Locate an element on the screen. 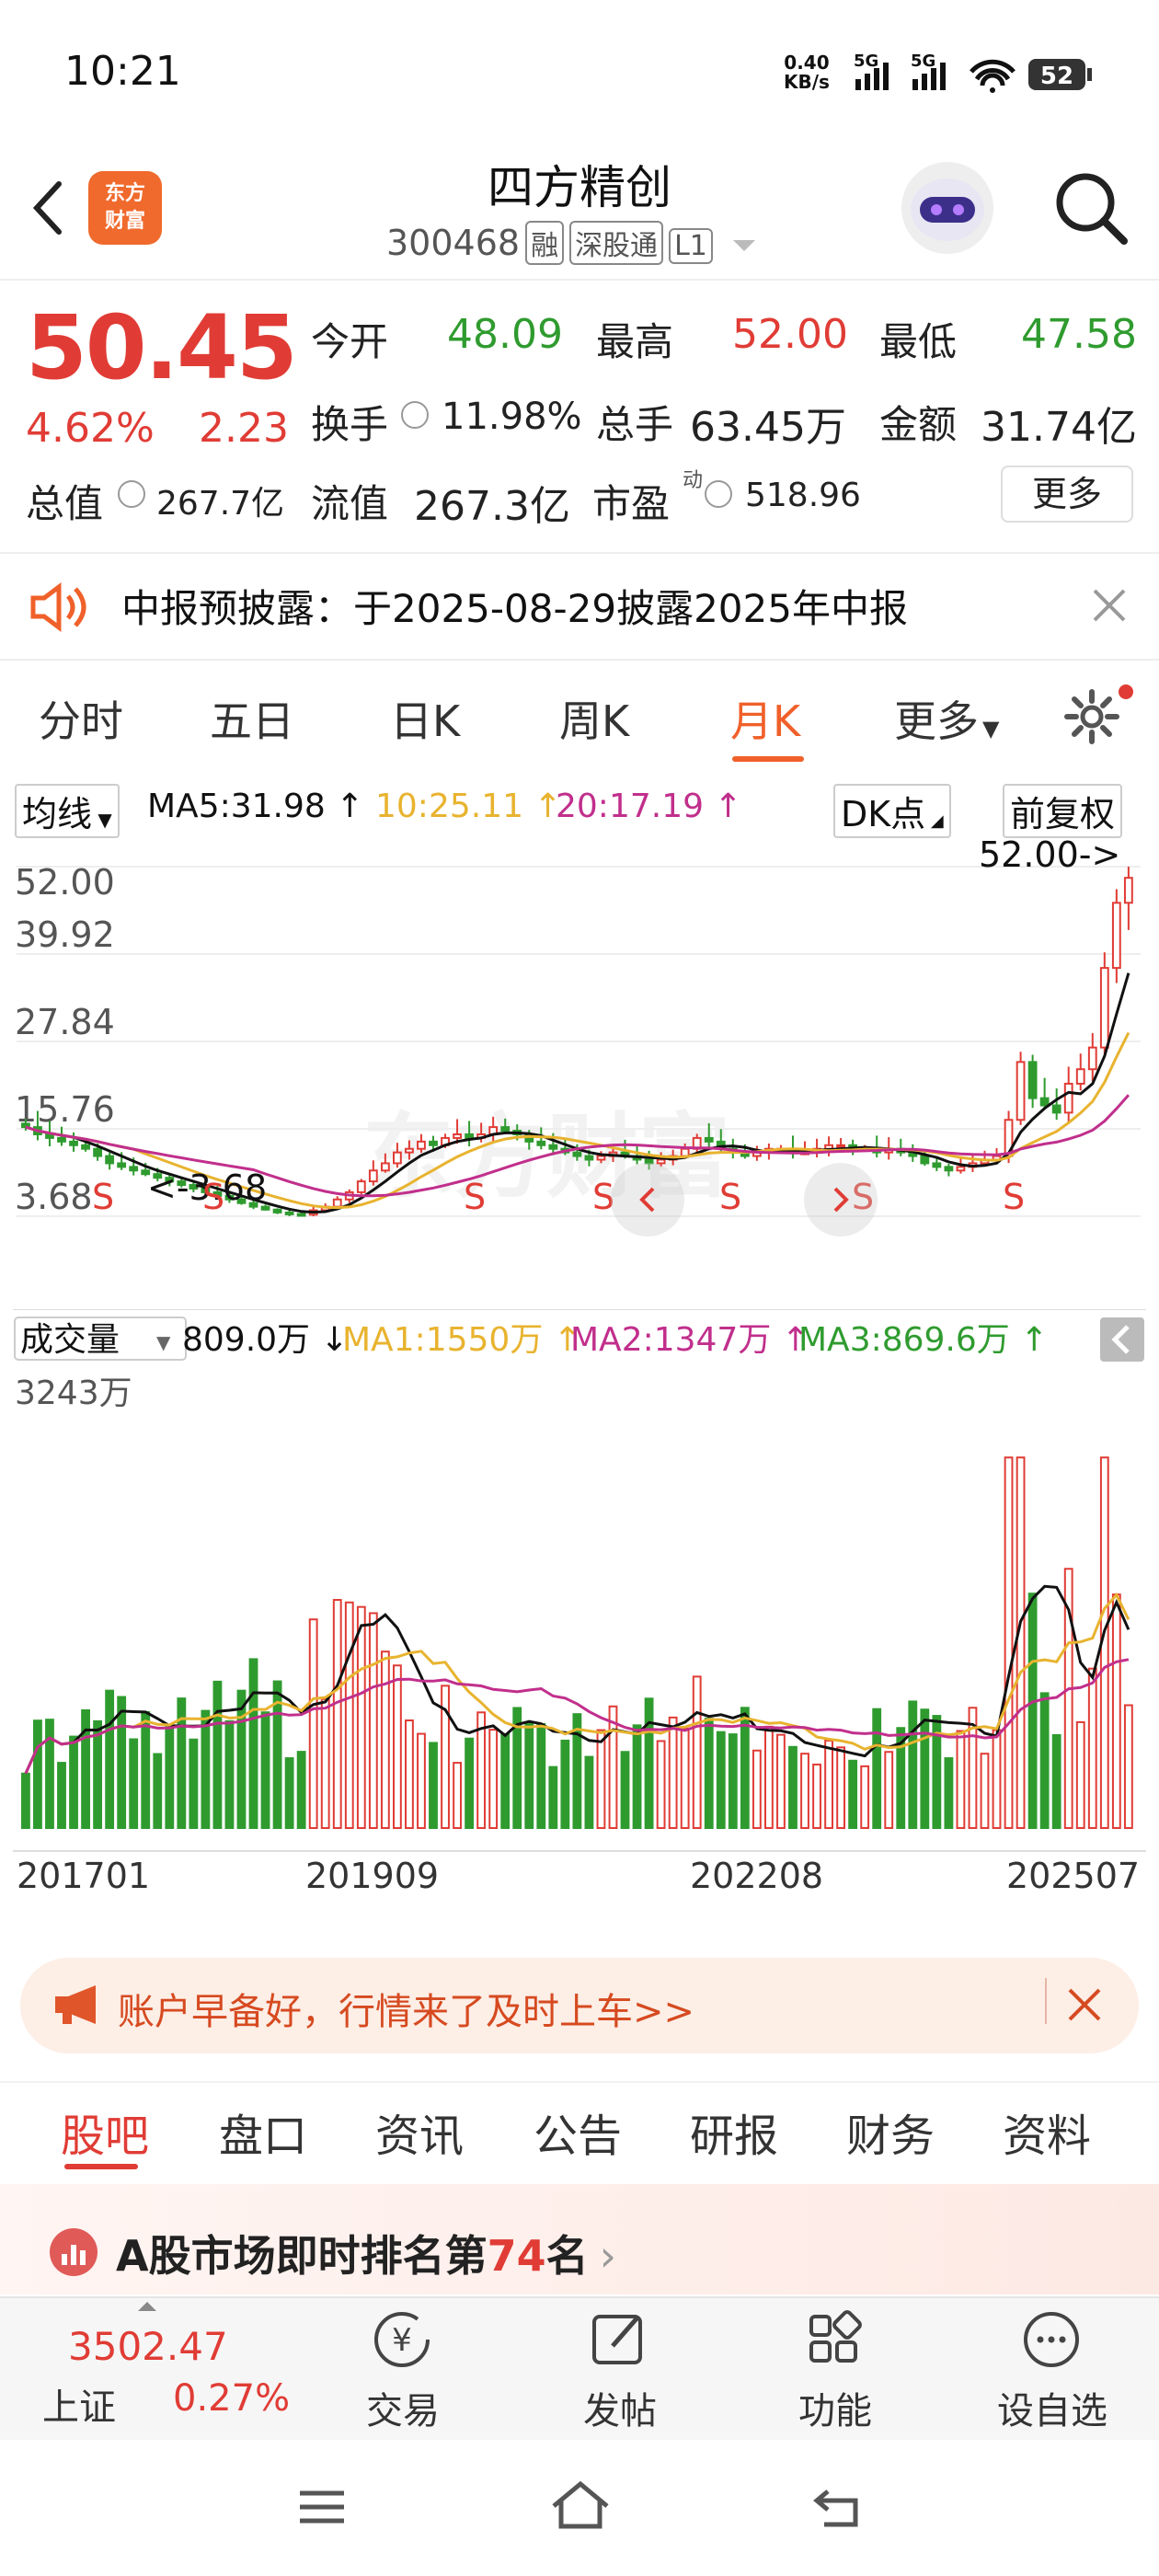 The height and width of the screenshot is (2576, 1159). rank-suffix: 名 is located at coordinates (567, 2256).